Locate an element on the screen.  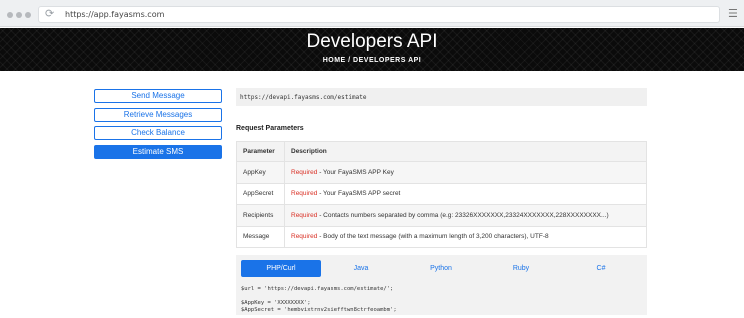
window-controls is located at coordinates (19, 15).